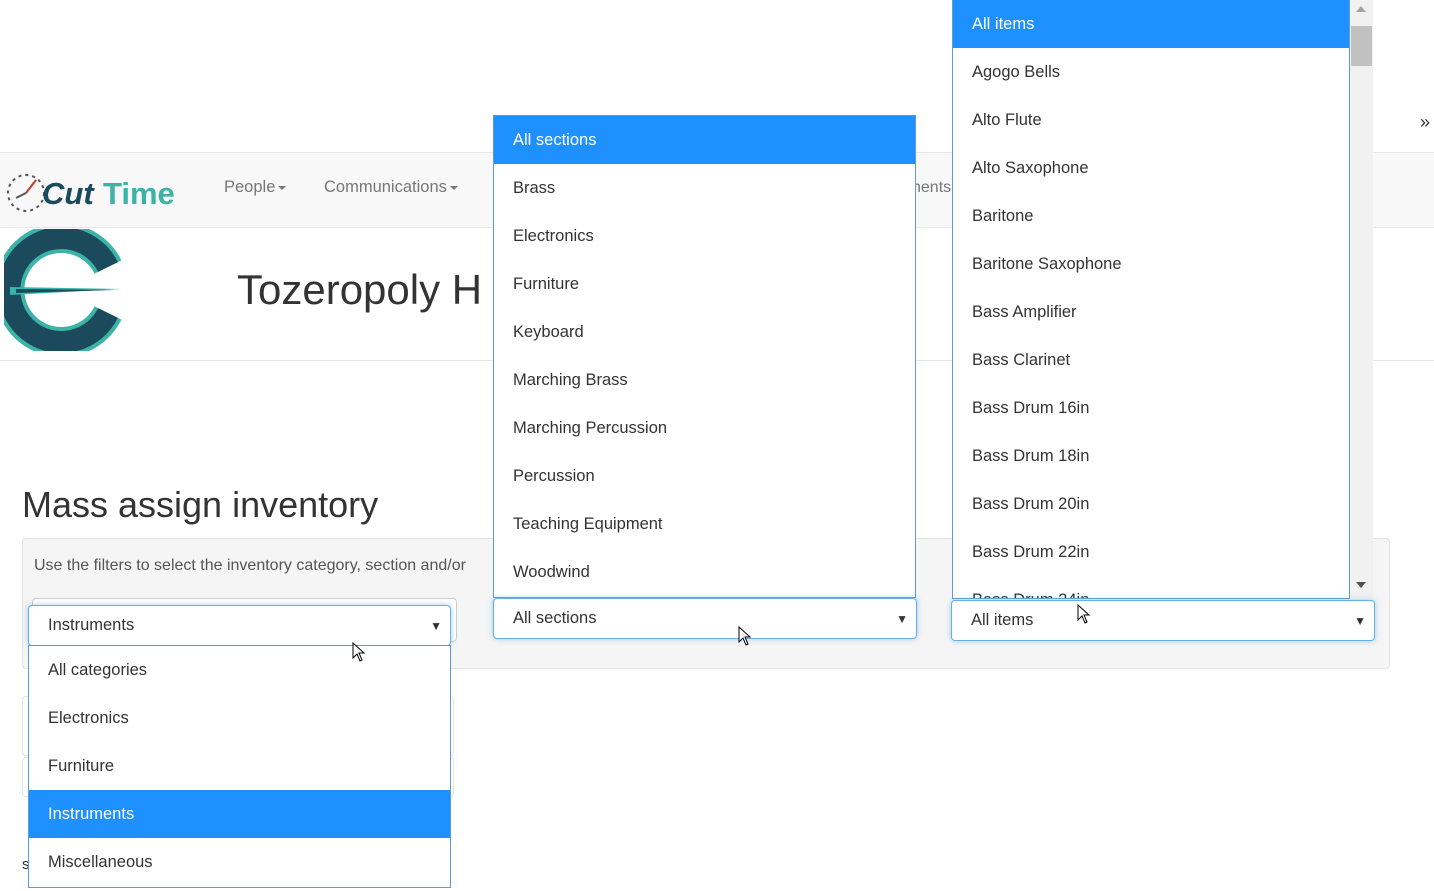 This screenshot has width=1434, height=891. I want to click on item-option: Bass Clarinet, so click(1151, 360).